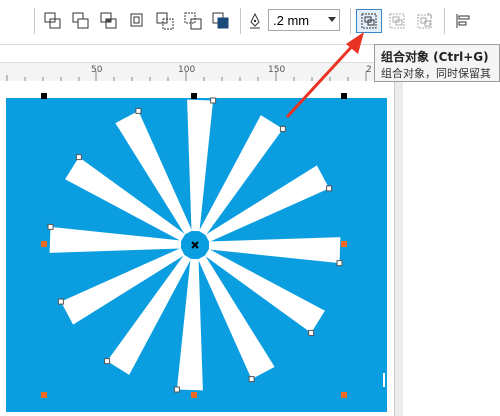 The width and height of the screenshot is (500, 416). What do you see at coordinates (384, 380) in the screenshot?
I see `edge-marker` at bounding box center [384, 380].